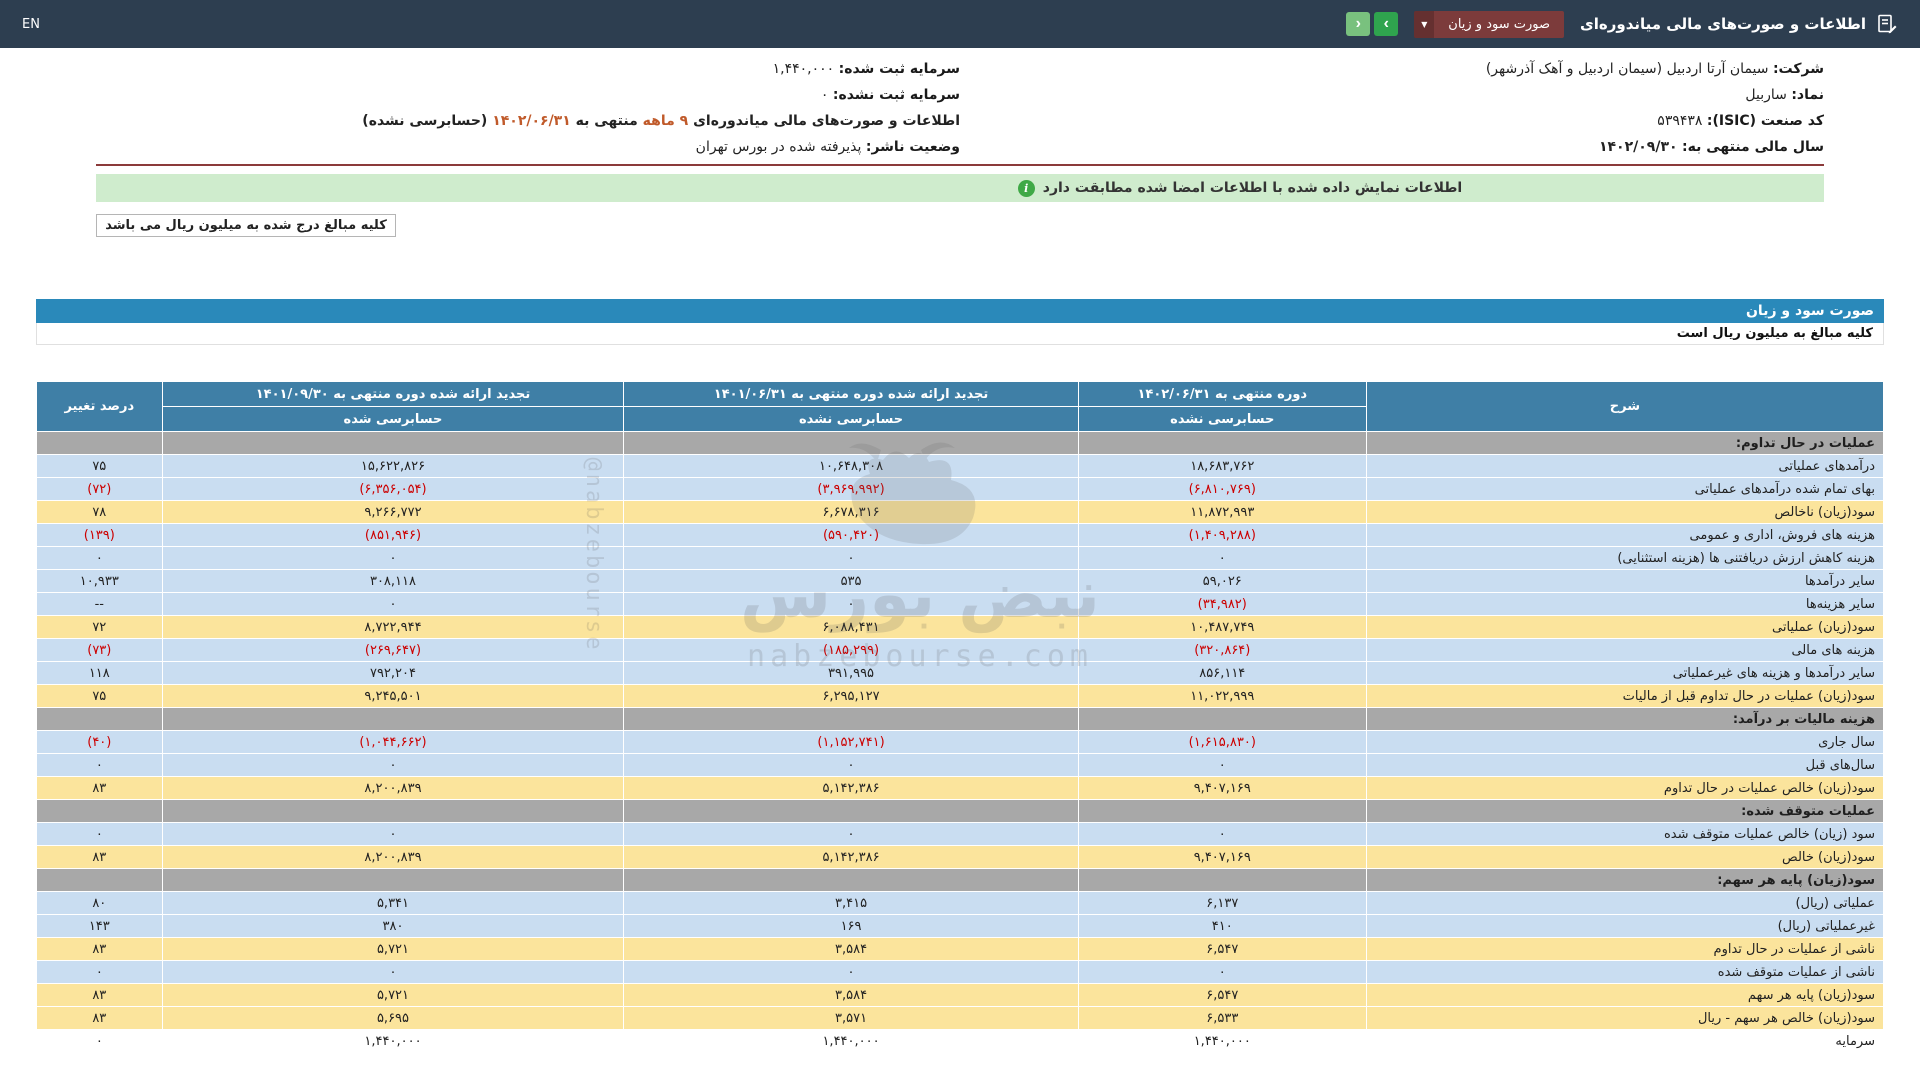  I want to click on nav-back-button: ‹, so click(1358, 24).